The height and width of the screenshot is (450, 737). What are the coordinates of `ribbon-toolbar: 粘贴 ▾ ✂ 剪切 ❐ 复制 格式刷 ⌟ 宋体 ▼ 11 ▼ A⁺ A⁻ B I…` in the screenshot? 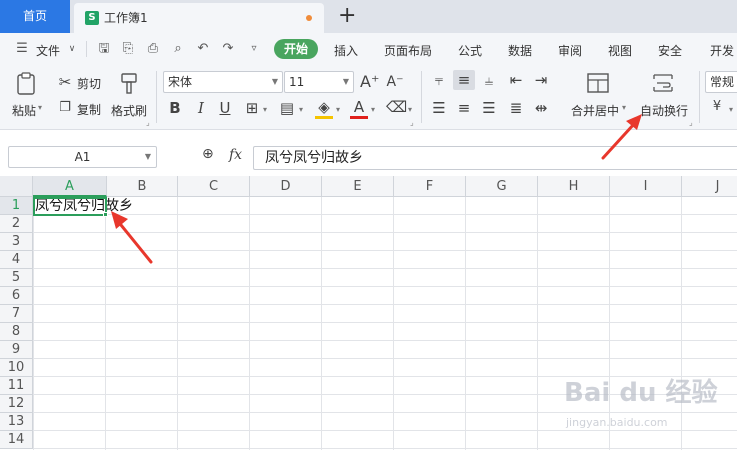 It's located at (368, 97).